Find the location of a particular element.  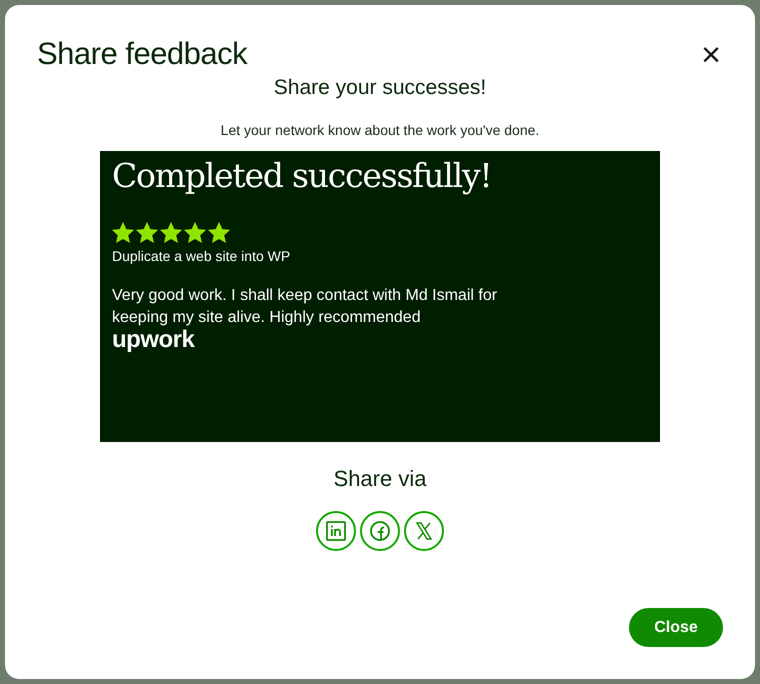

logo: upwork is located at coordinates (153, 340).